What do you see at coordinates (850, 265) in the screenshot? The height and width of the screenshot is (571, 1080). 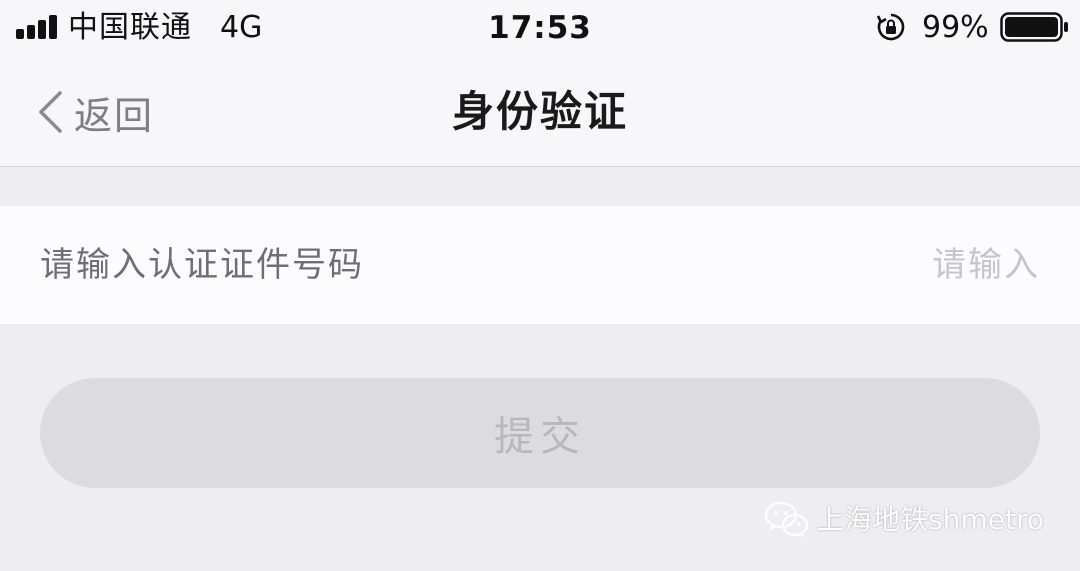 I see `id-number-input` at bounding box center [850, 265].